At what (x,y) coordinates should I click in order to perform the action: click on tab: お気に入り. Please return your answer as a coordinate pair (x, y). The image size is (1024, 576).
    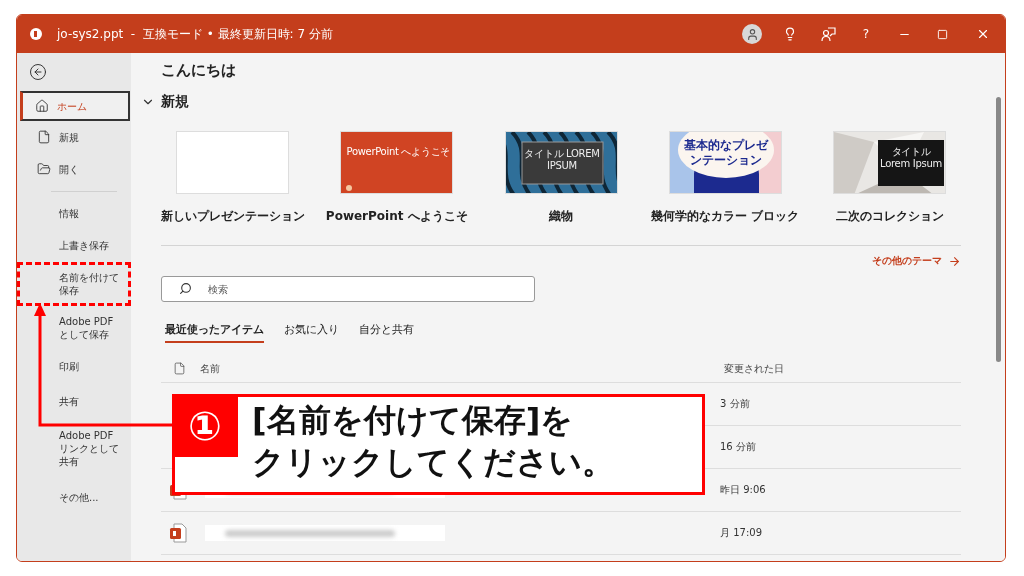
    Looking at the image, I should click on (311, 332).